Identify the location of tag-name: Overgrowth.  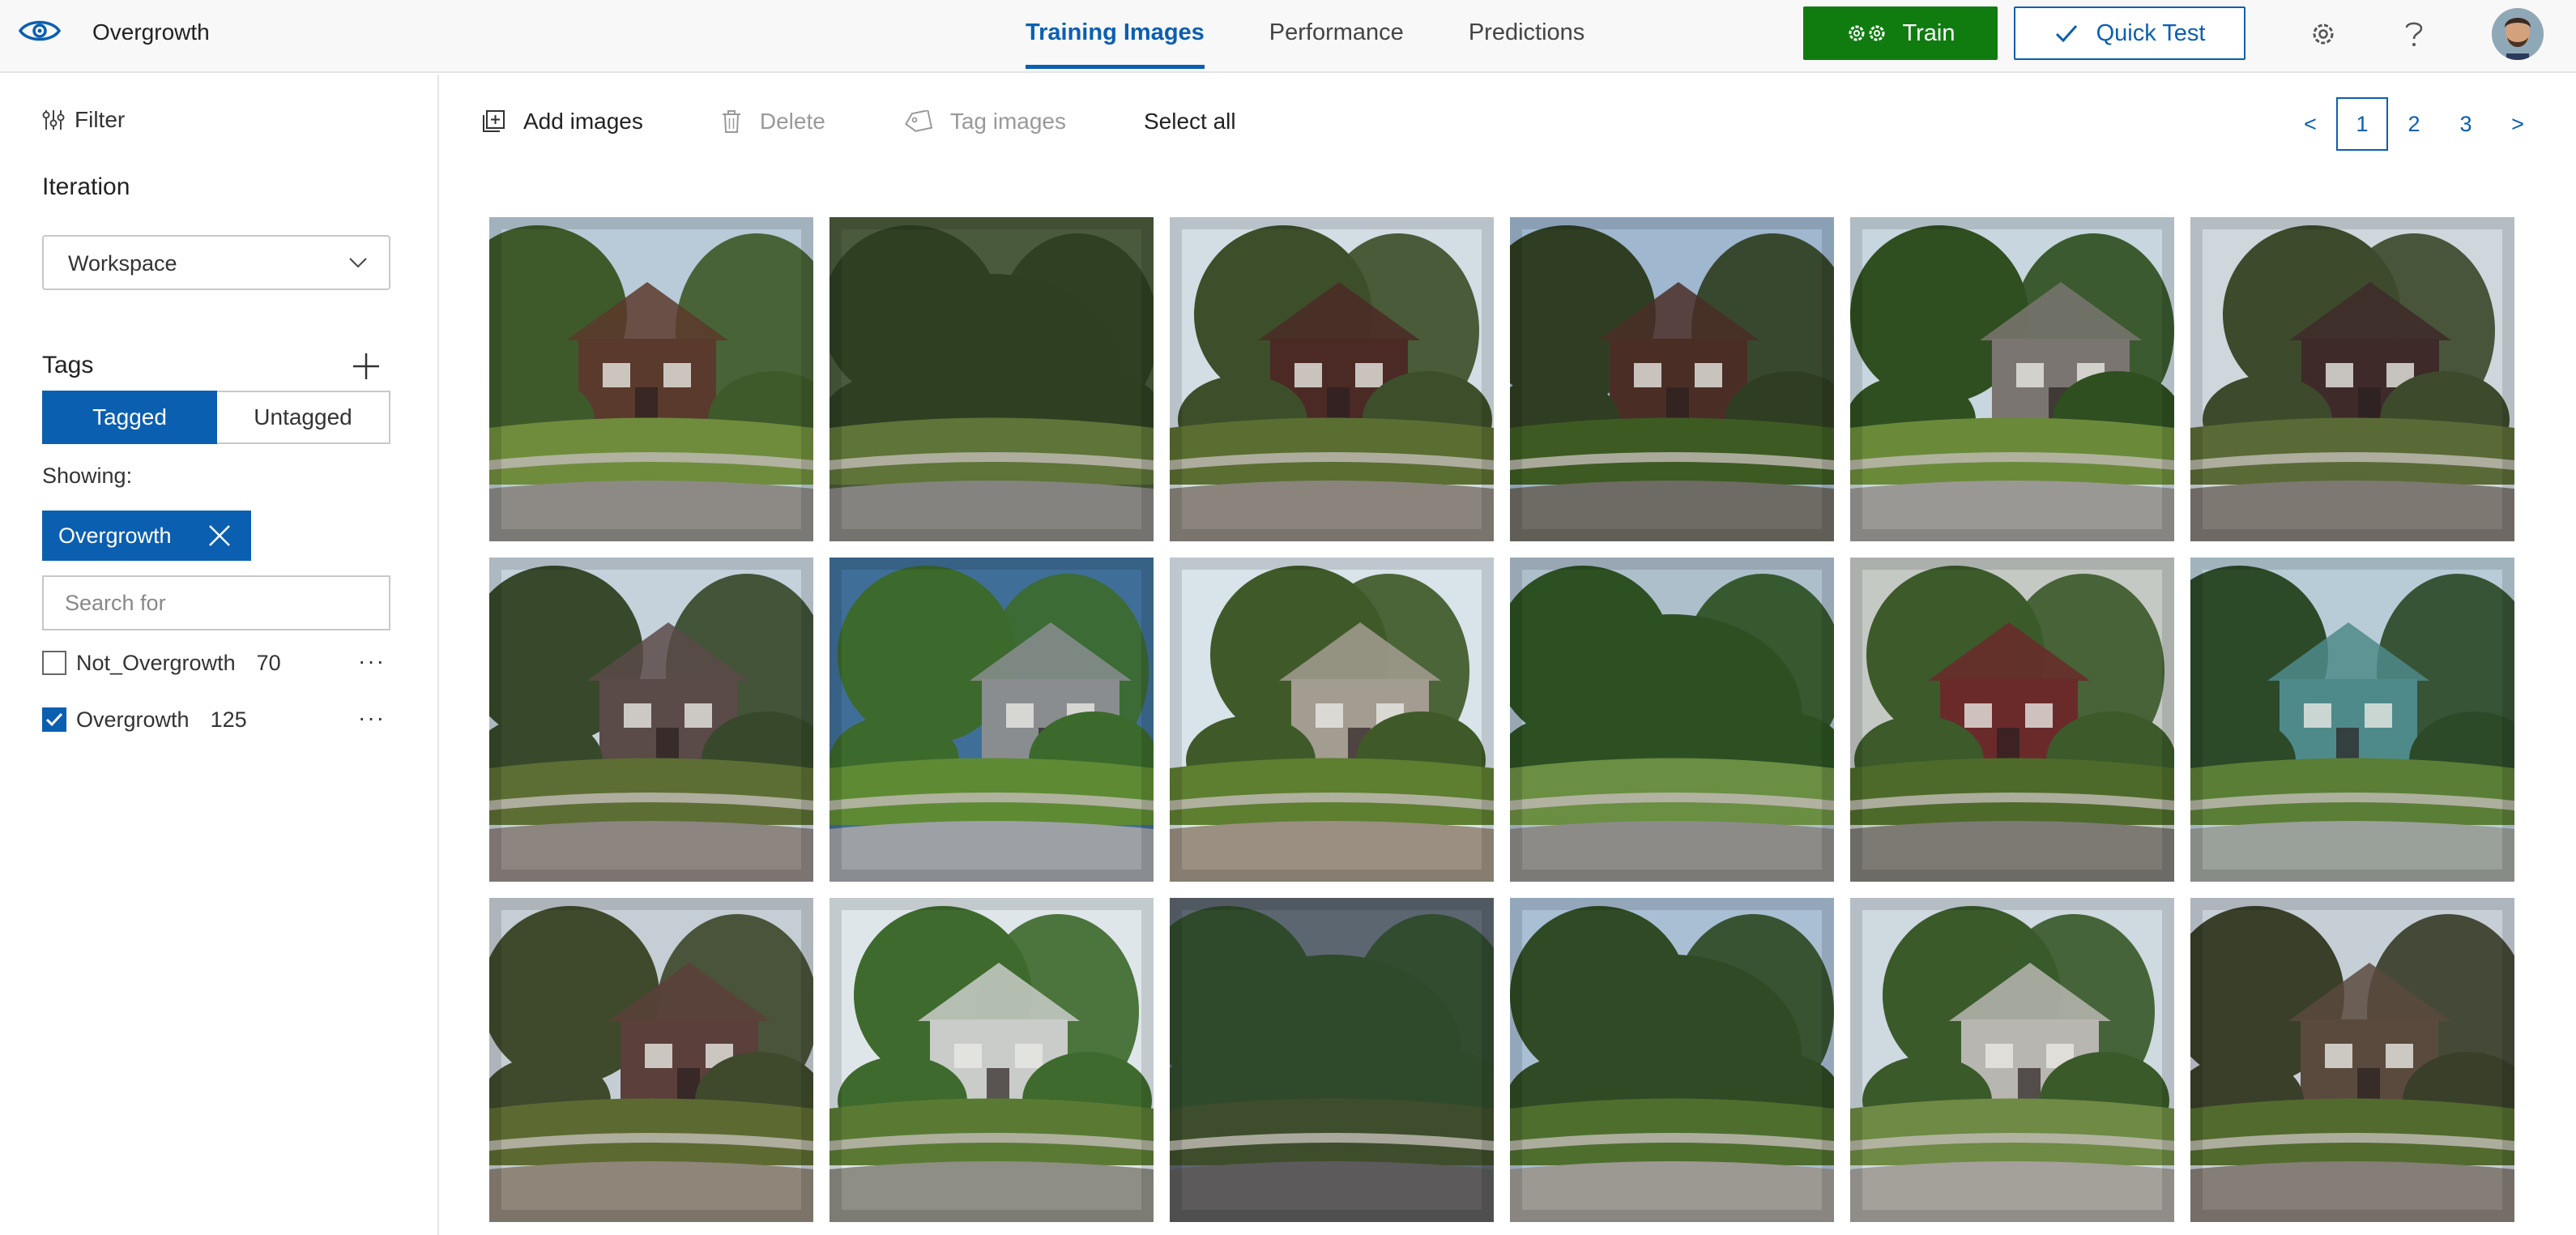
(133, 719).